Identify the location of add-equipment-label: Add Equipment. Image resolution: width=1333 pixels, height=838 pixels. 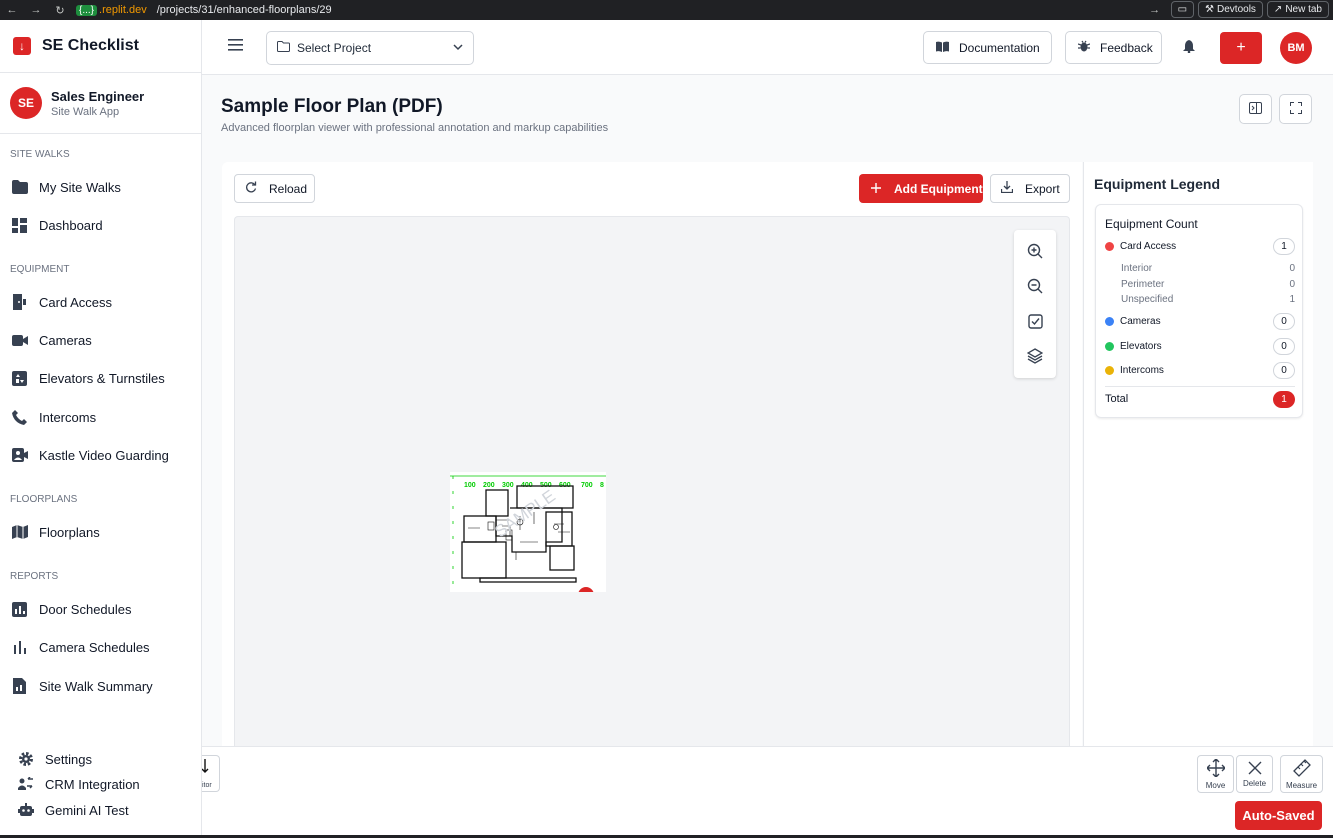
(938, 188).